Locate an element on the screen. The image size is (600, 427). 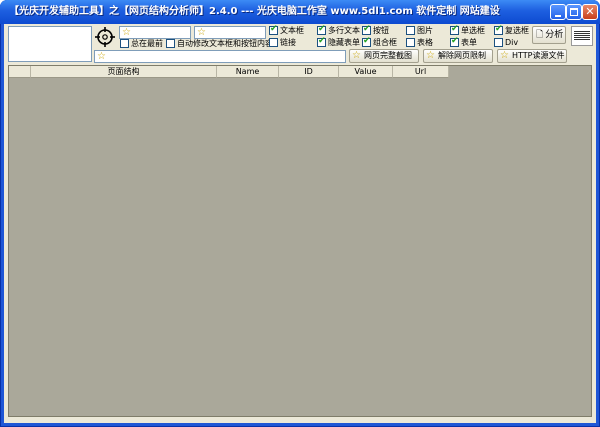
minimize-button is located at coordinates (558, 12).